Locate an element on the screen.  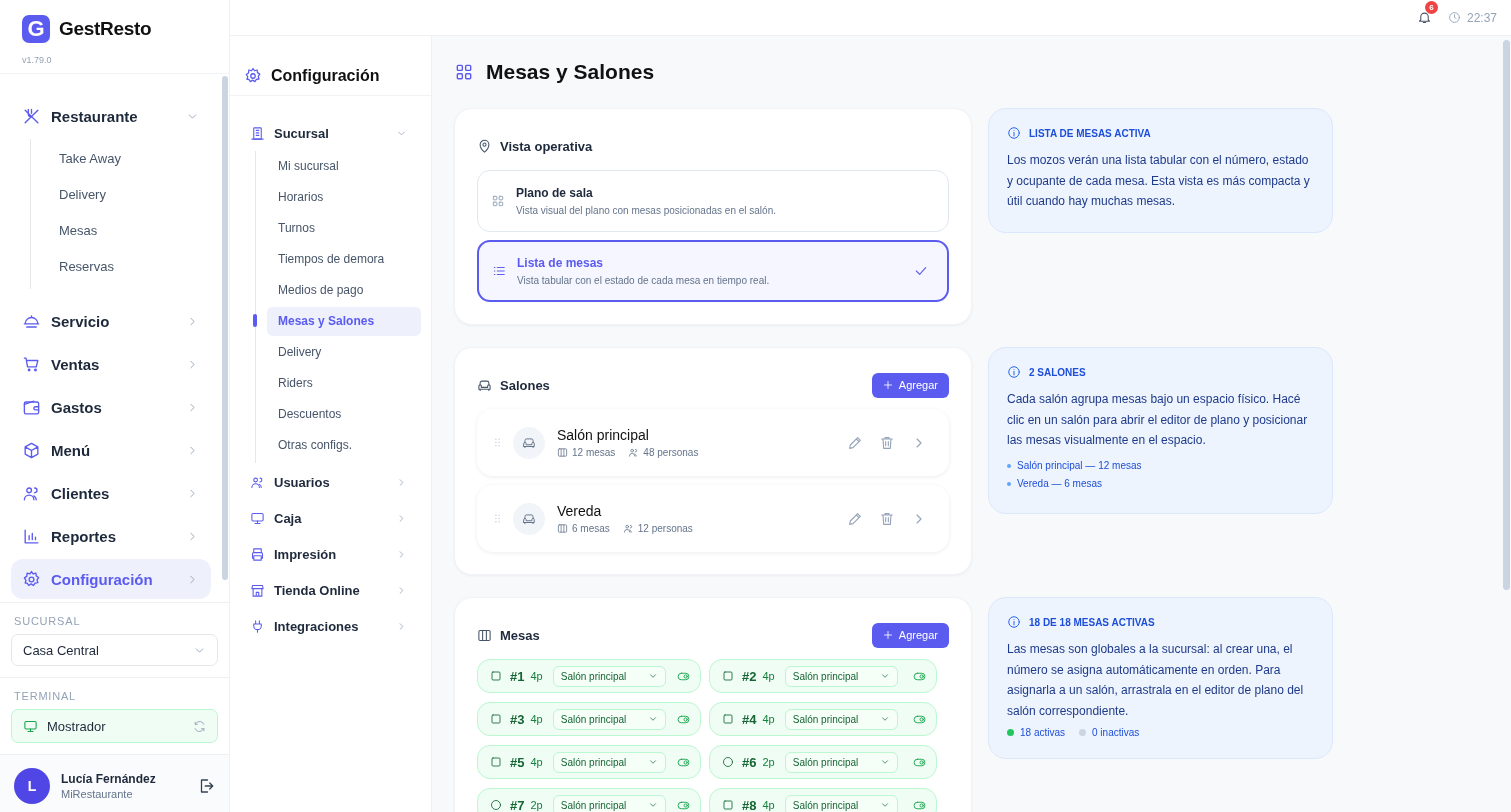
settings-item: Mi sucursal is located at coordinates (344, 166).